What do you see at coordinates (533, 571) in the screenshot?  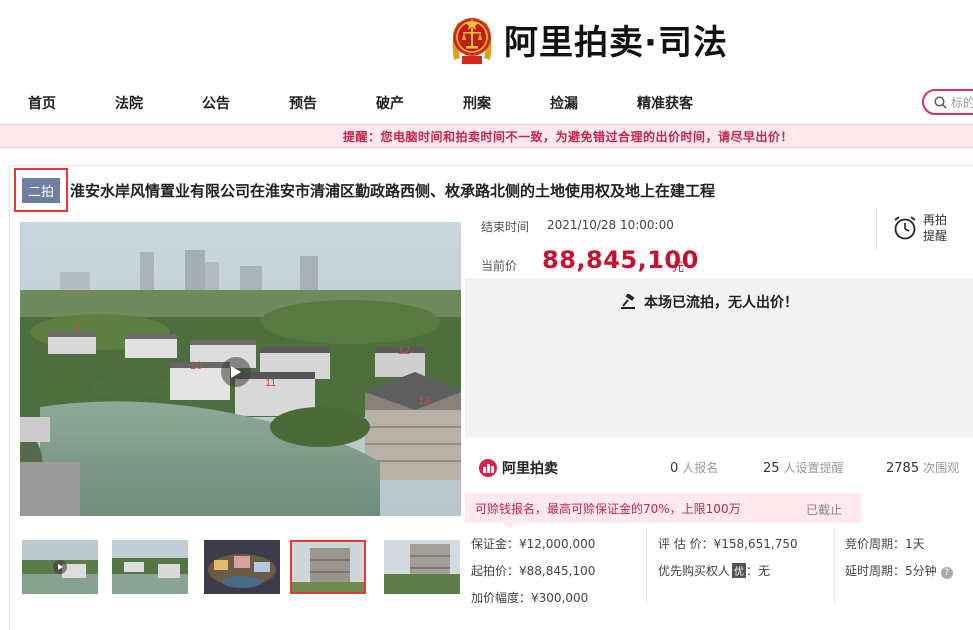 I see `start-price: 起拍价：¥88,845,100` at bounding box center [533, 571].